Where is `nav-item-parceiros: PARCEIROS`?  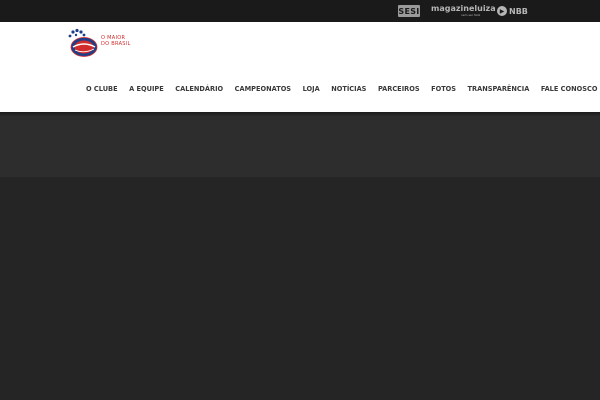 nav-item-parceiros: PARCEIROS is located at coordinates (399, 89).